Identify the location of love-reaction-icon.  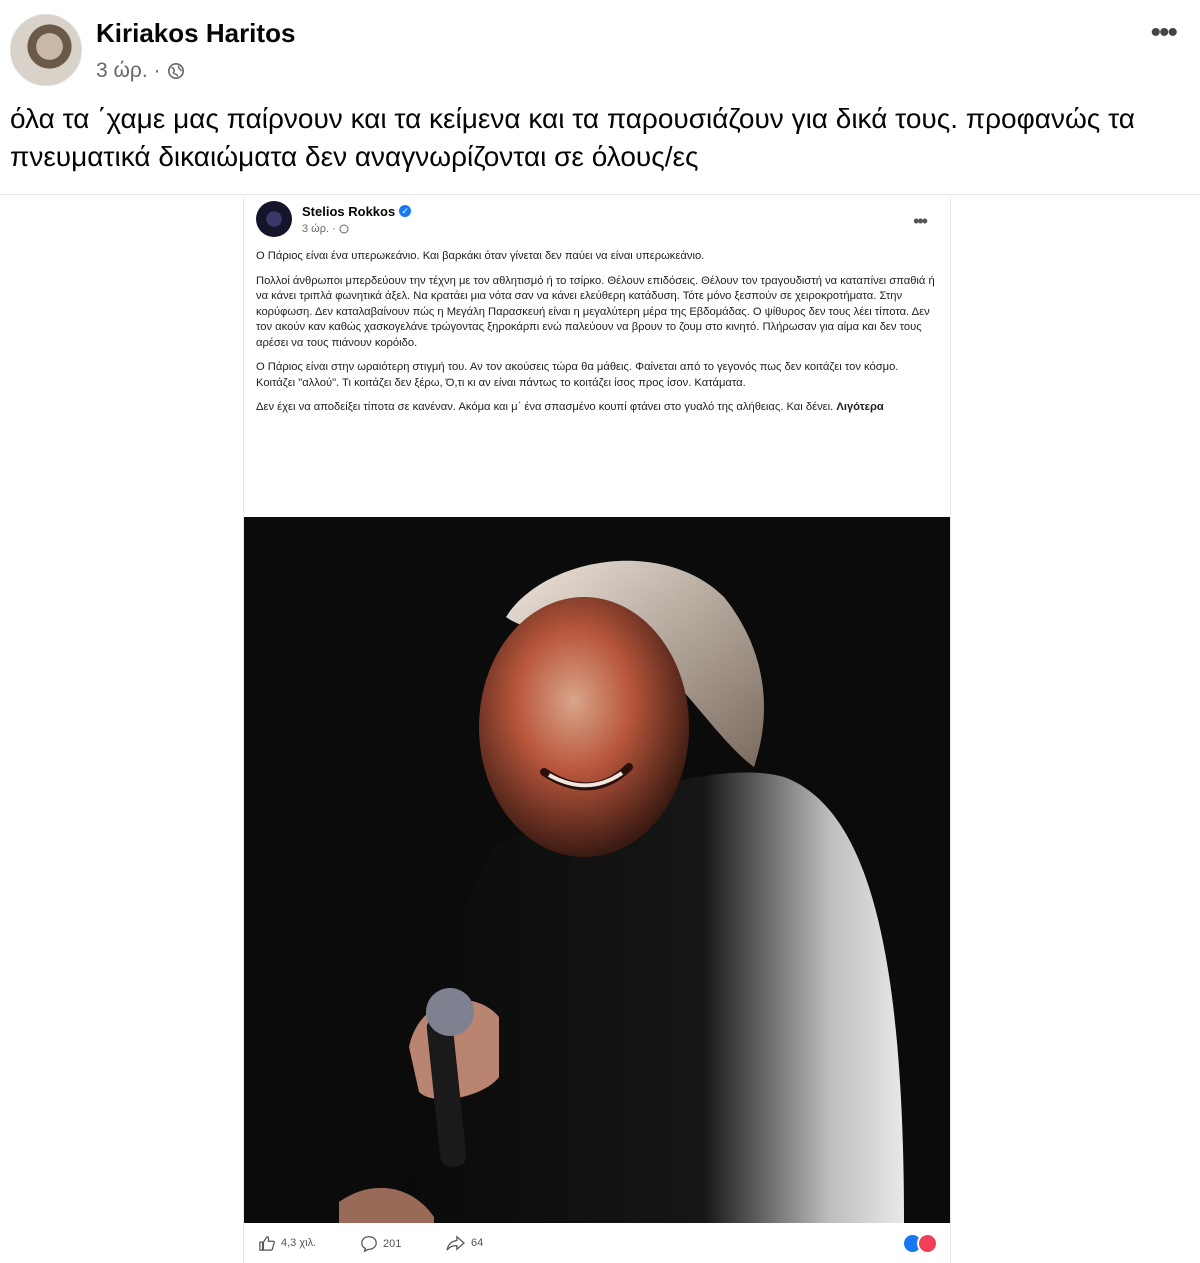
(927, 1243).